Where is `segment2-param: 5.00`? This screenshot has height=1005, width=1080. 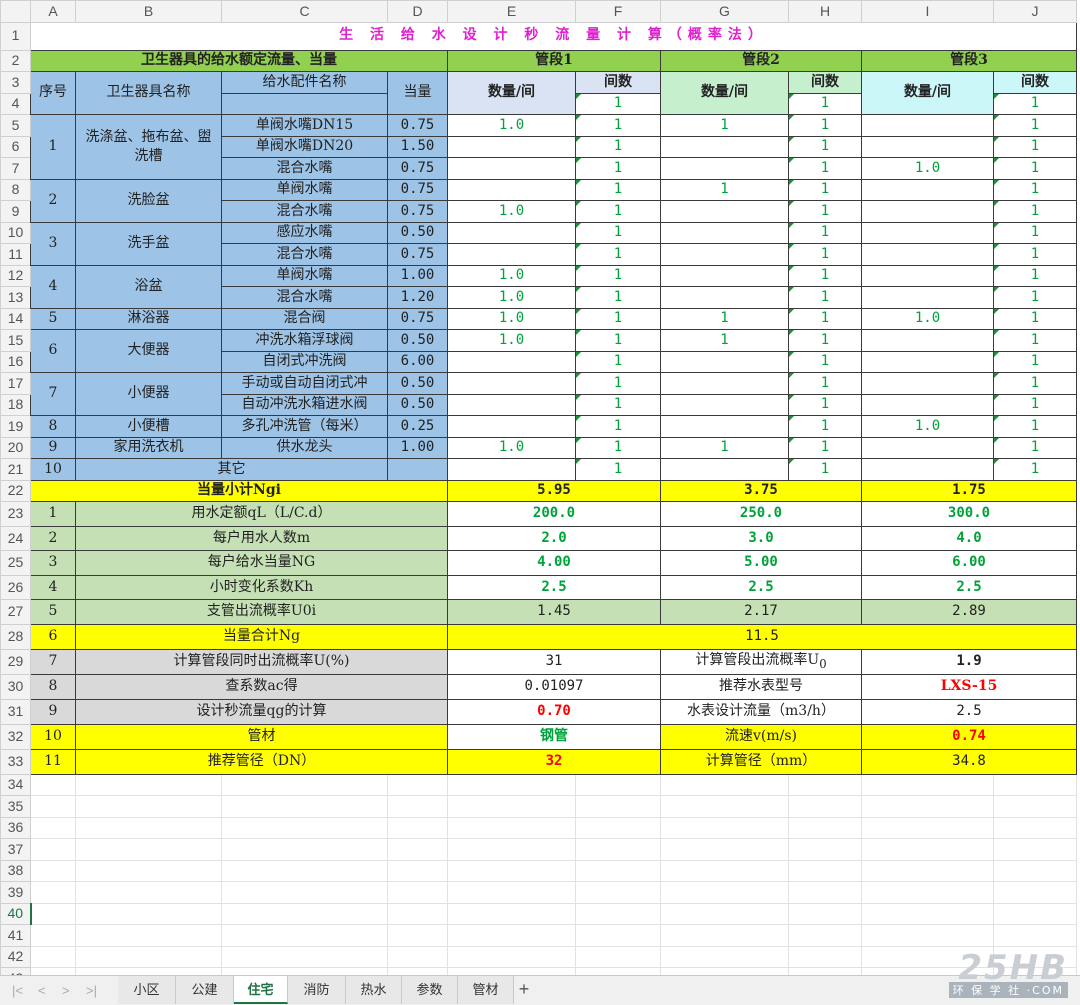 segment2-param: 5.00 is located at coordinates (761, 563).